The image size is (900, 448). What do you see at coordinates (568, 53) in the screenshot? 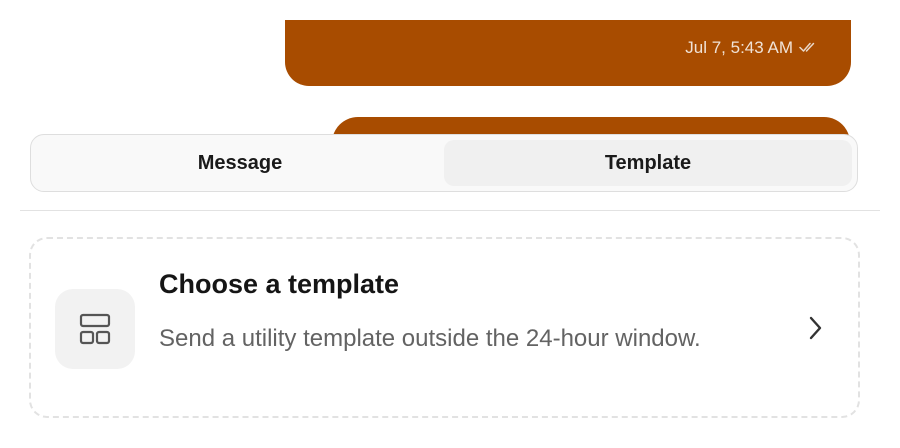
I see `outgoing-message-bubble: Jul 7, 5:43 AM` at bounding box center [568, 53].